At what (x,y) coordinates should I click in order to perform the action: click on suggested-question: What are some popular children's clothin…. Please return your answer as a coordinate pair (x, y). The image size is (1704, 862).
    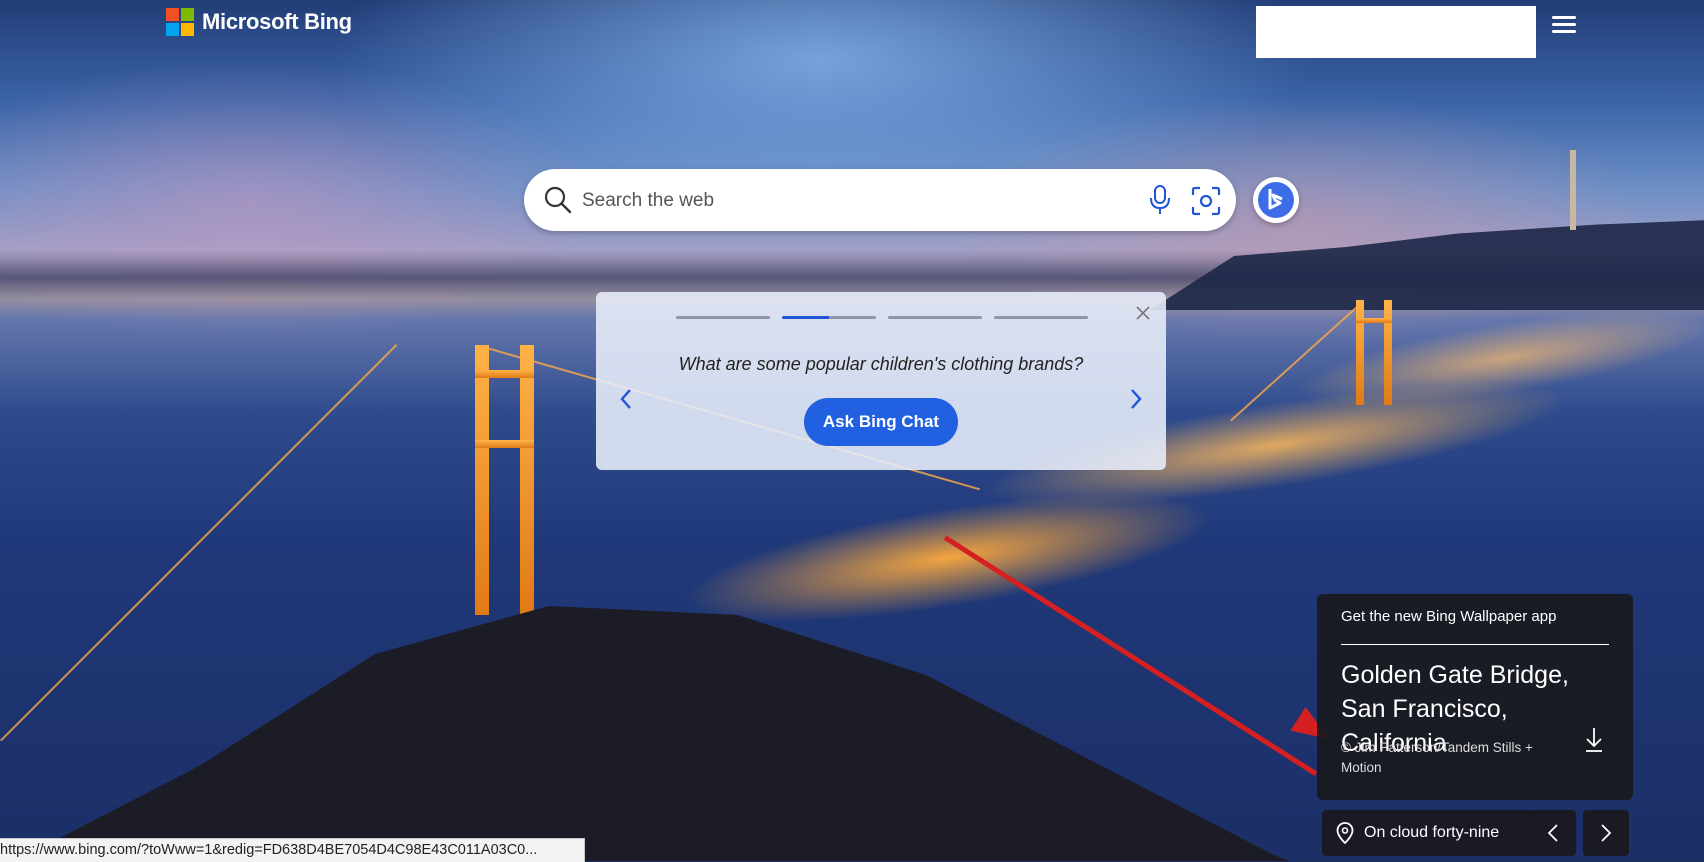
    Looking at the image, I should click on (881, 364).